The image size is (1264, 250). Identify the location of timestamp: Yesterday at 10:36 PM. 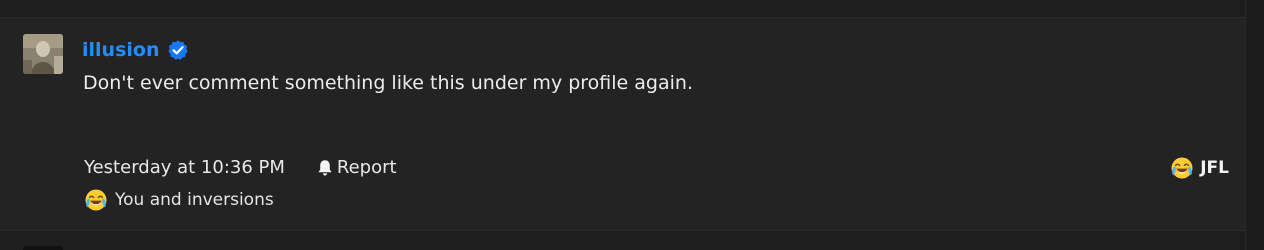
(184, 168).